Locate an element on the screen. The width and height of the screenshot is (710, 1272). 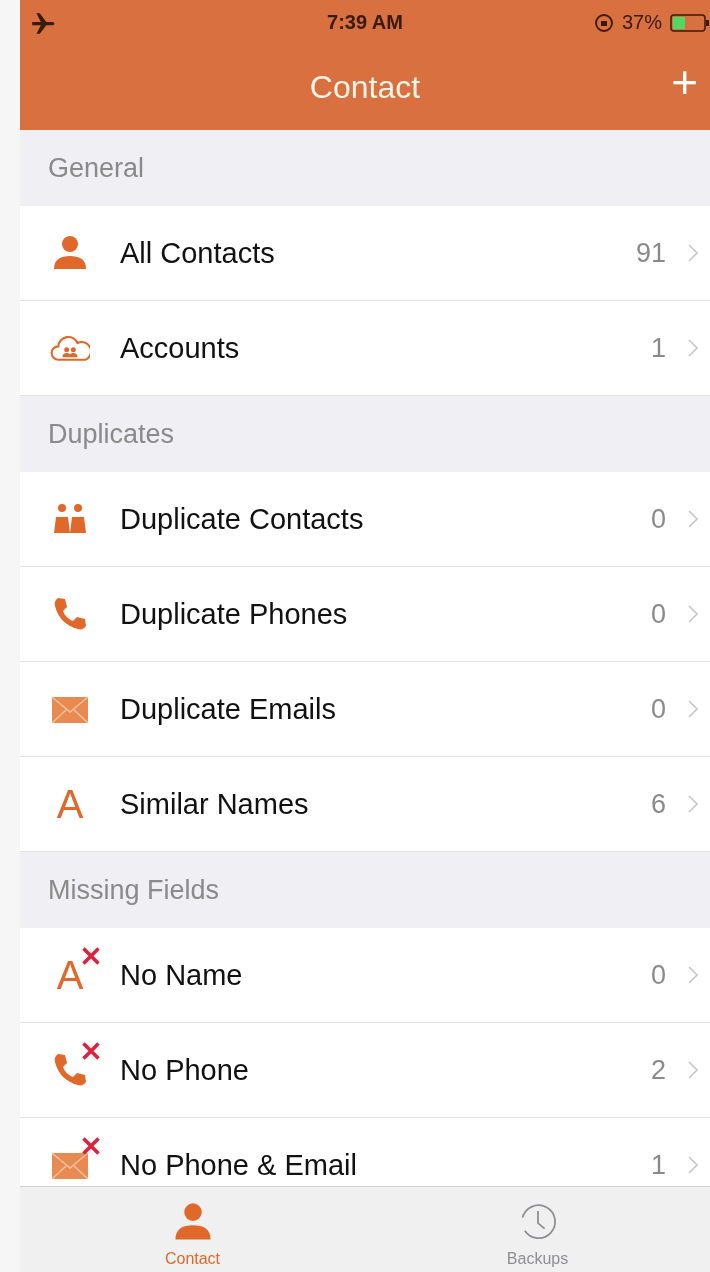
row-label: No Name is located at coordinates (182, 975).